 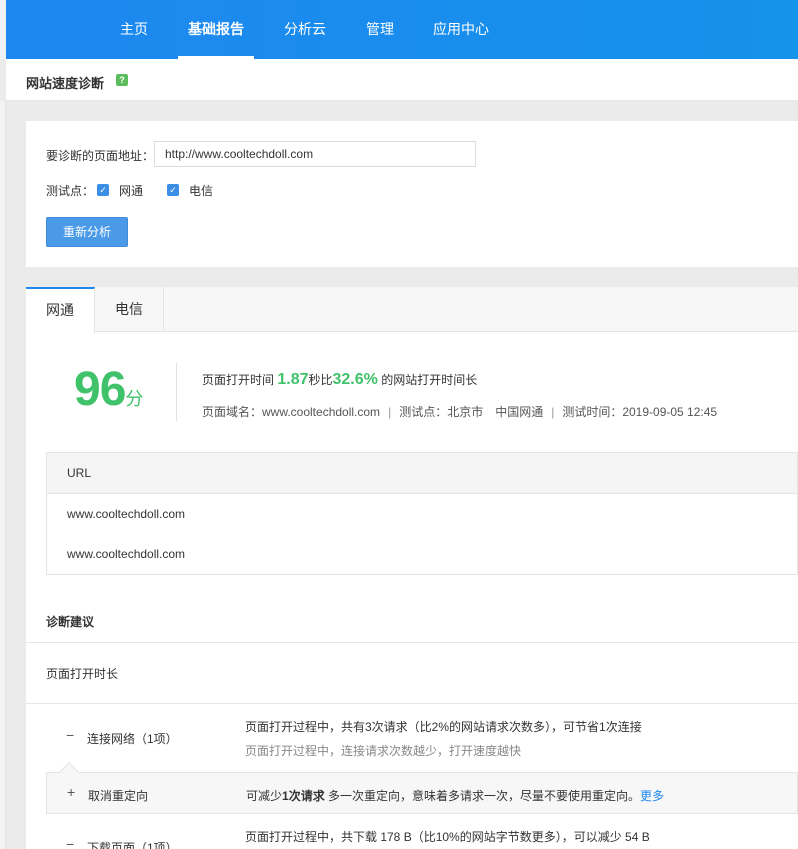 I want to click on advice-item-connect-tip: 页面打开过程中，连接请求次数越少，打开速度越快, so click(x=383, y=751).